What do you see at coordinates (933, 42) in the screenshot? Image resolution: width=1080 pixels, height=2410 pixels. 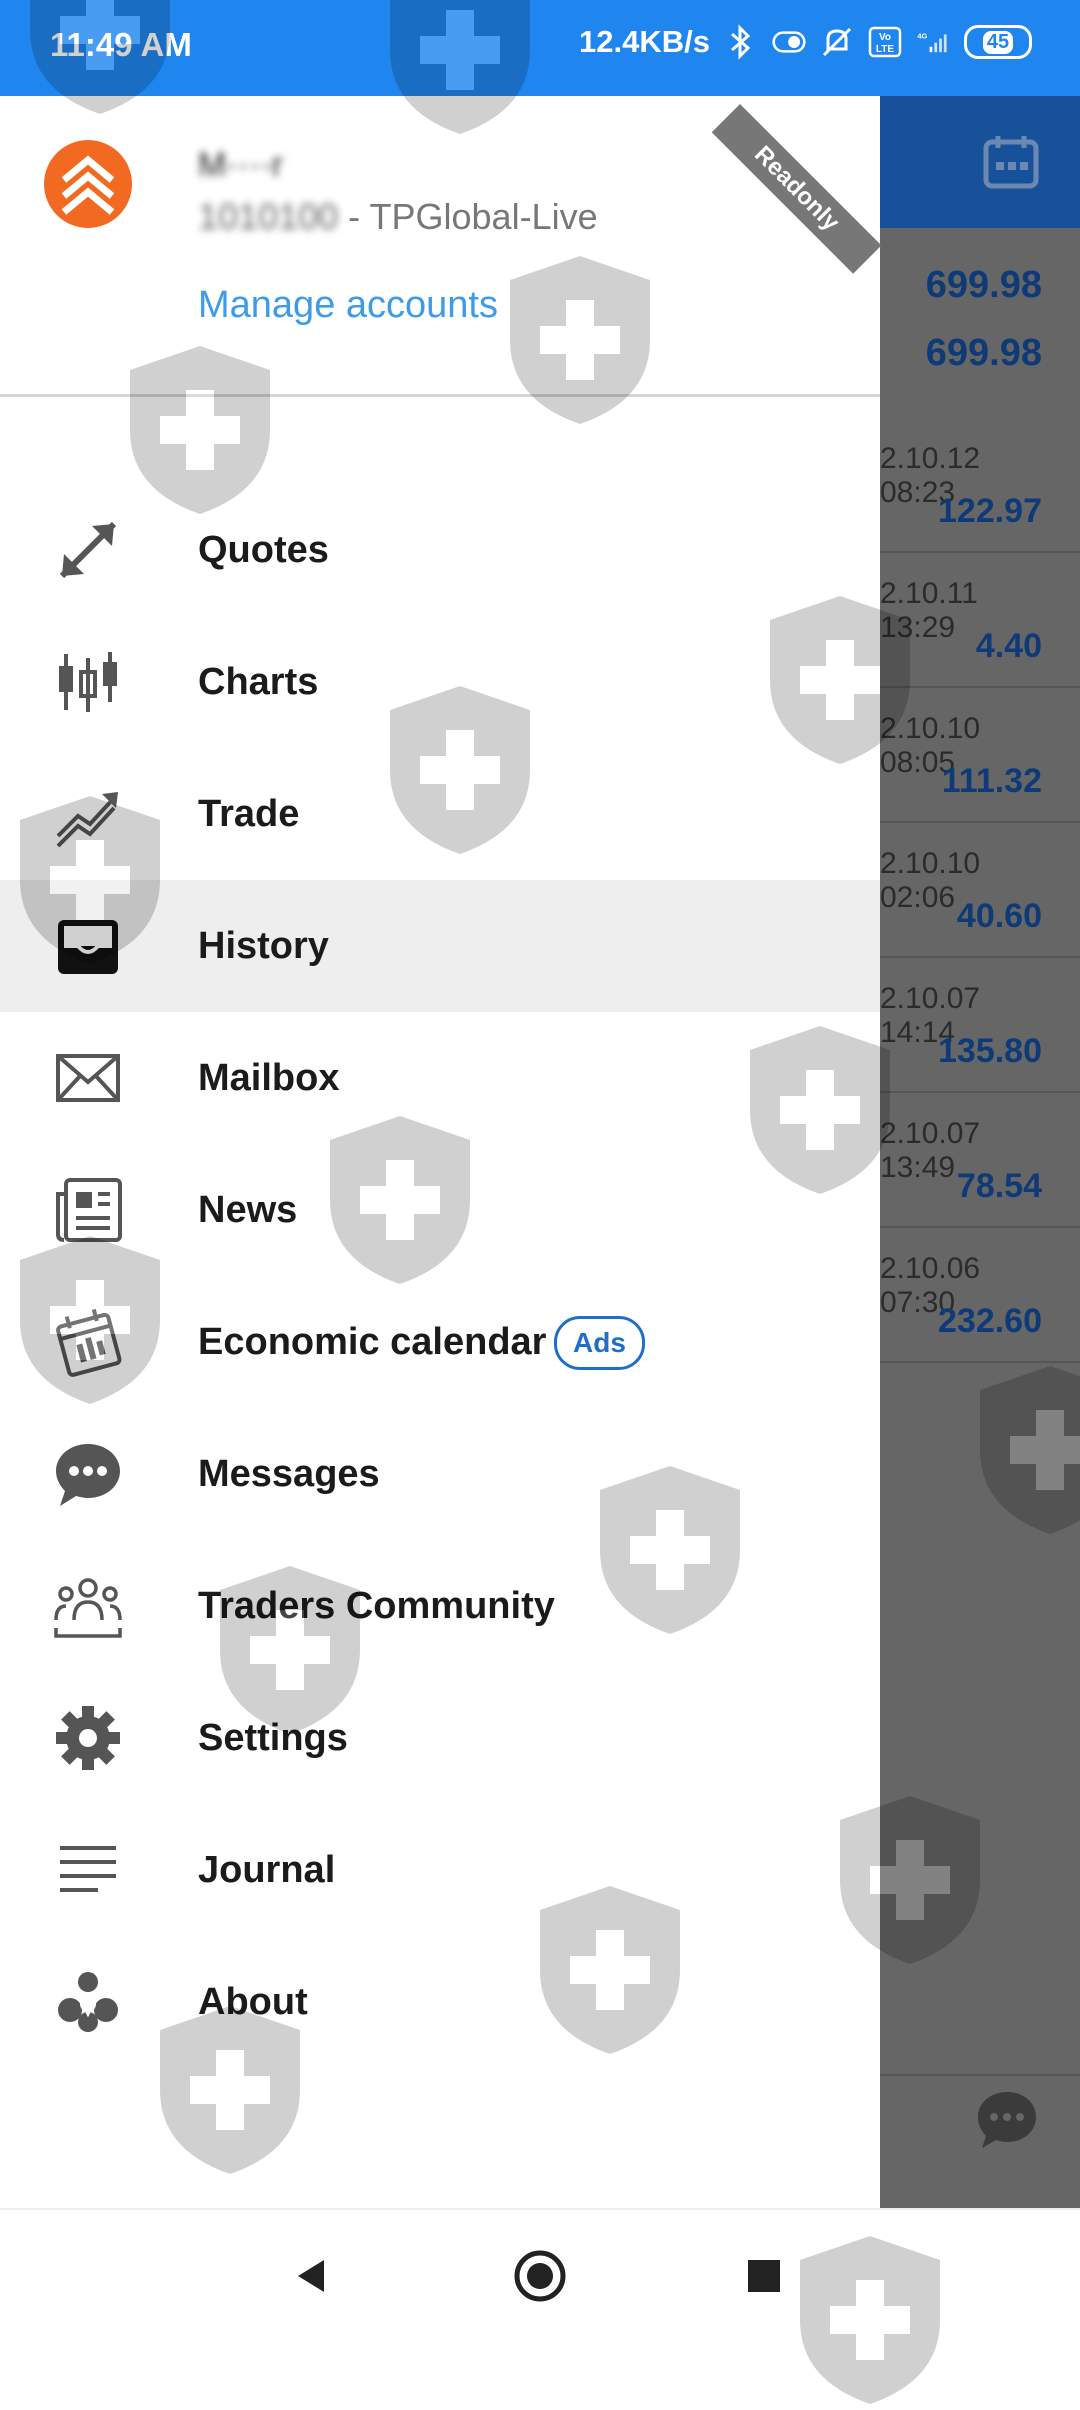 I see `signal-icon: 4G` at bounding box center [933, 42].